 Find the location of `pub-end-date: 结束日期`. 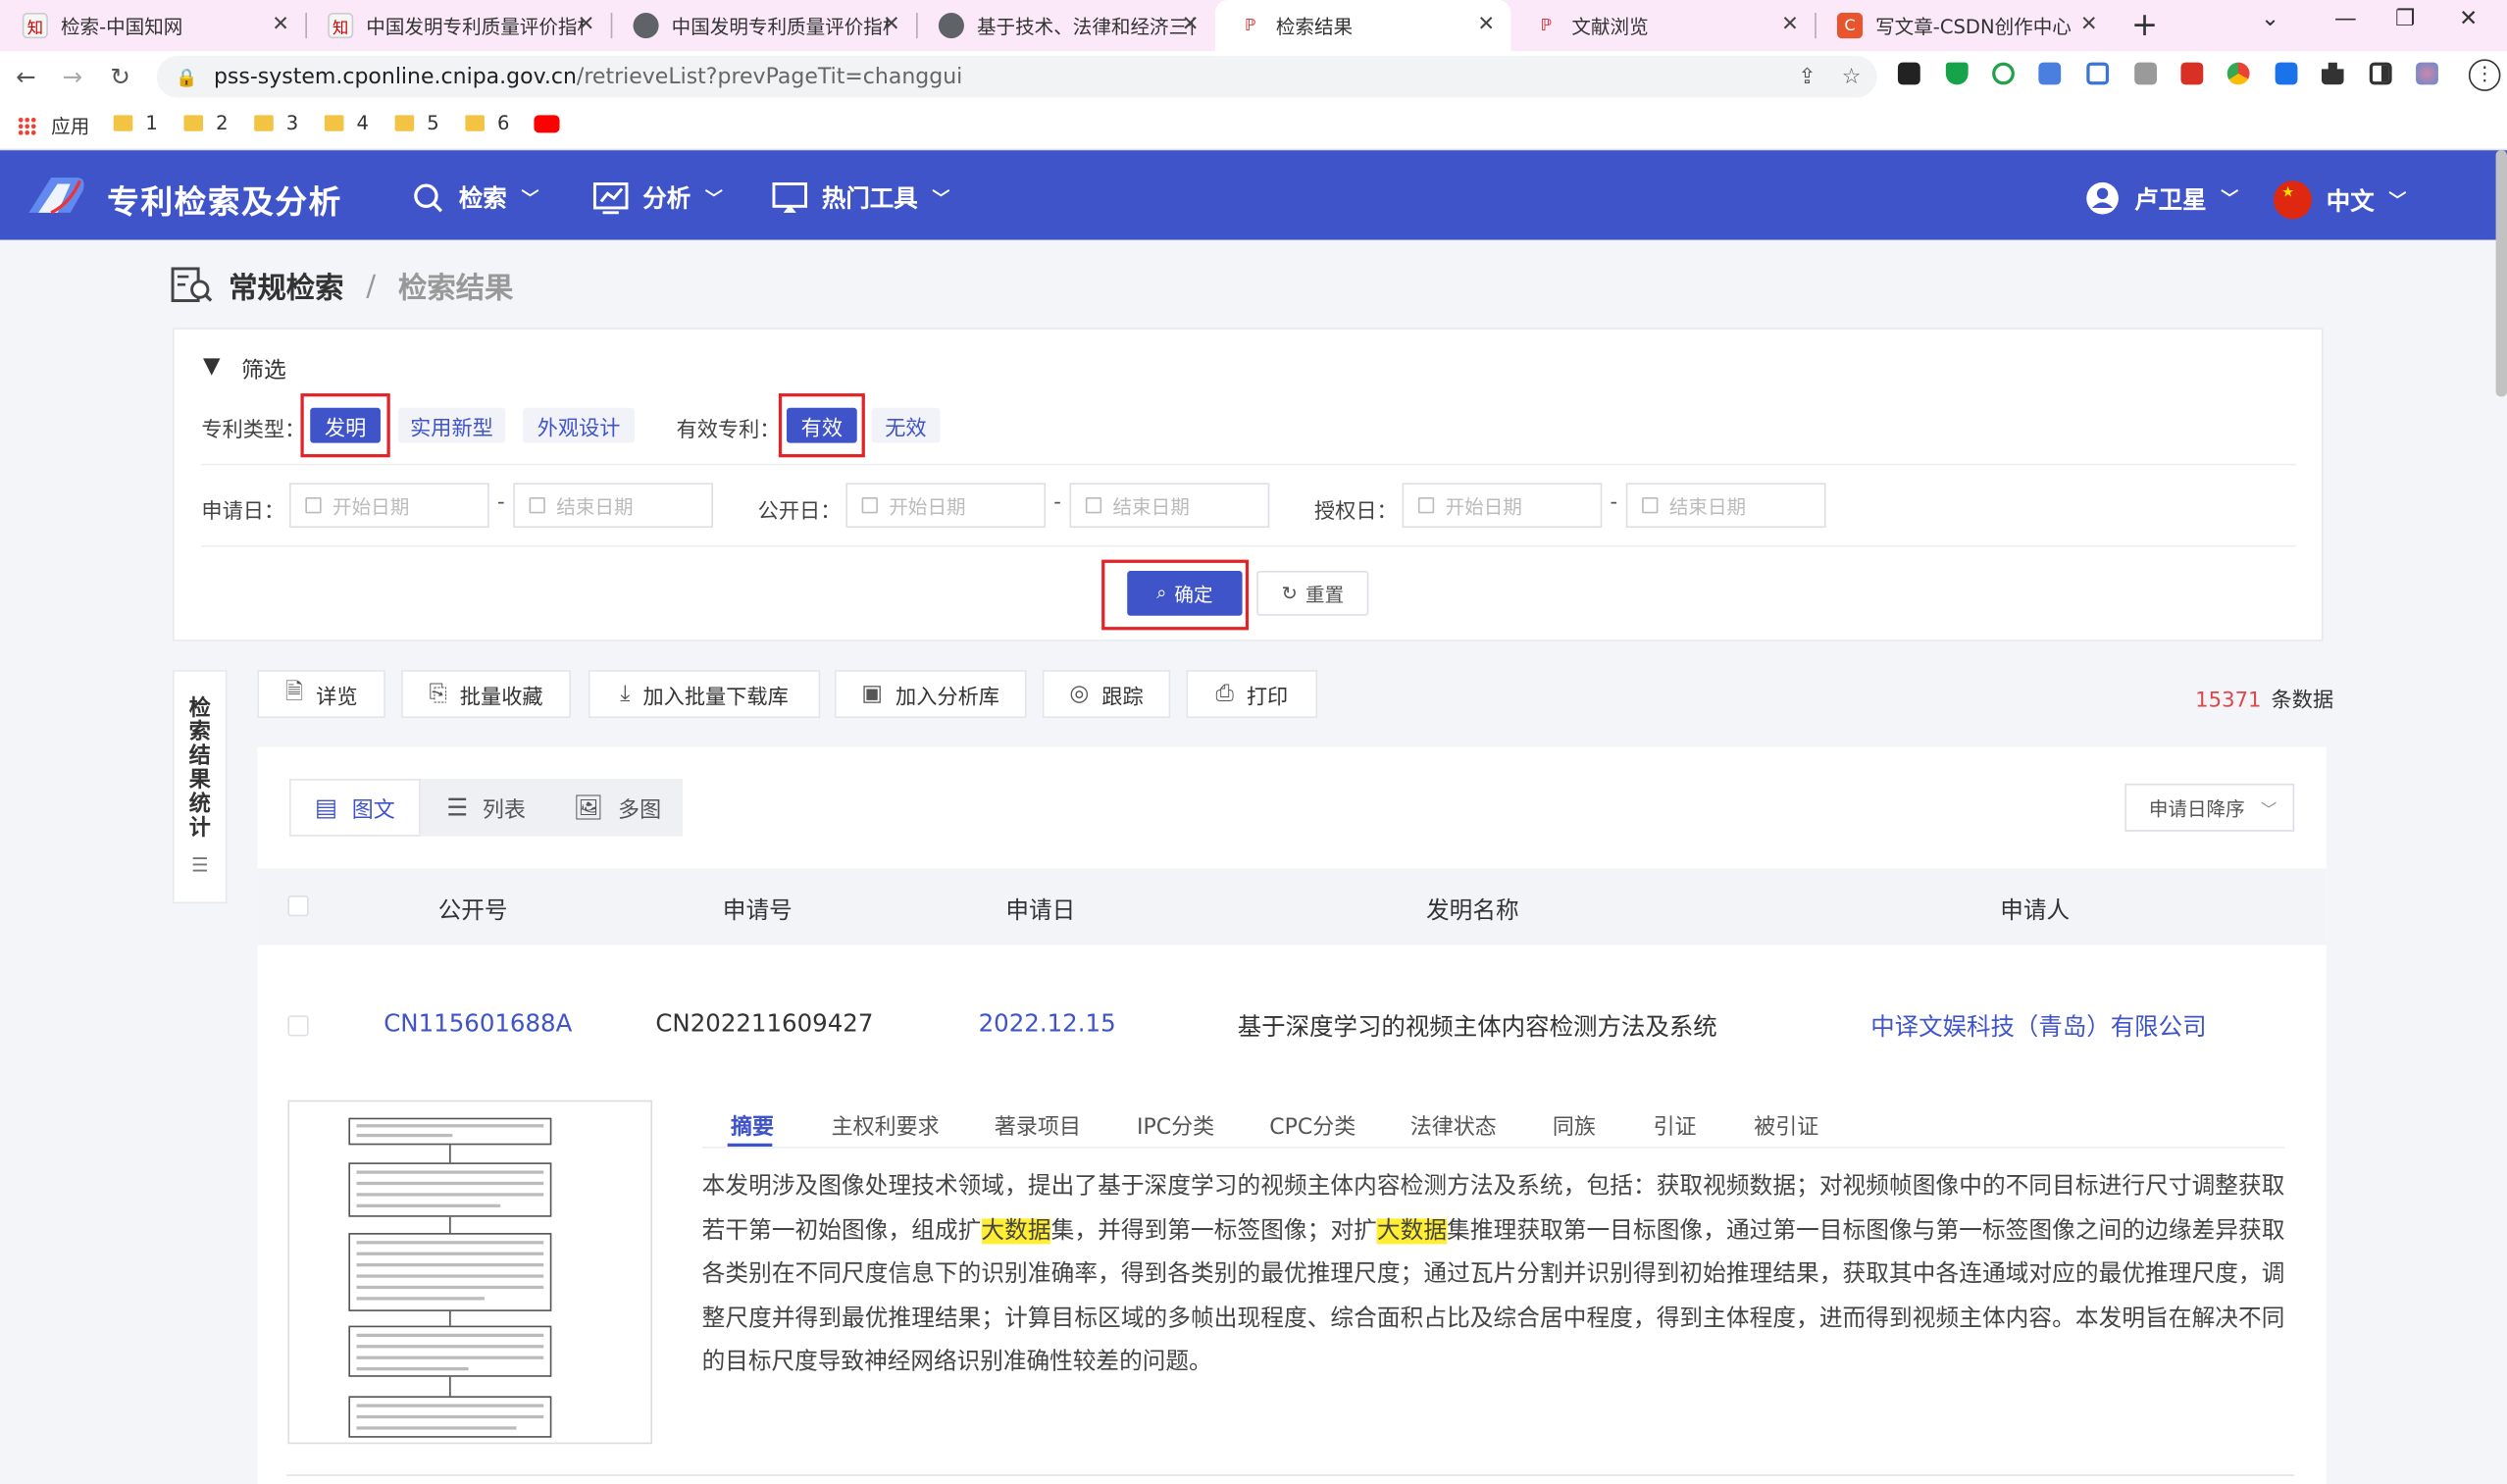

pub-end-date: 结束日期 is located at coordinates (1169, 506).